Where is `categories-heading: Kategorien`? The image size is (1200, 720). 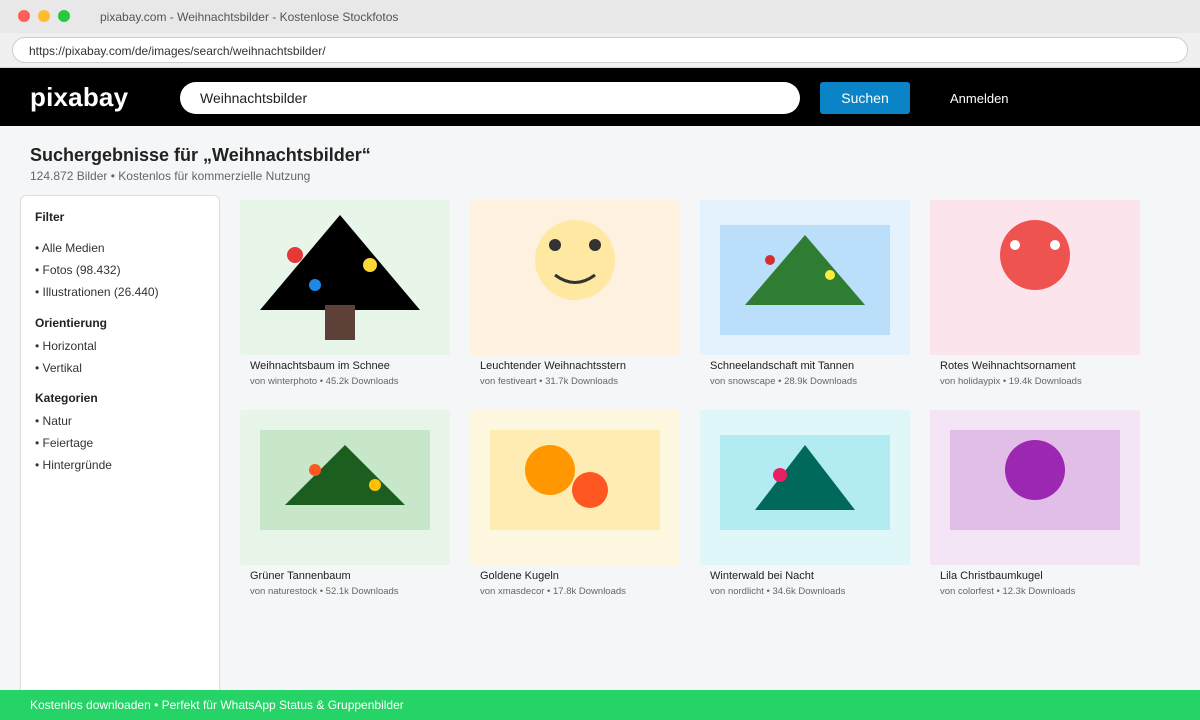 categories-heading: Kategorien is located at coordinates (66, 398).